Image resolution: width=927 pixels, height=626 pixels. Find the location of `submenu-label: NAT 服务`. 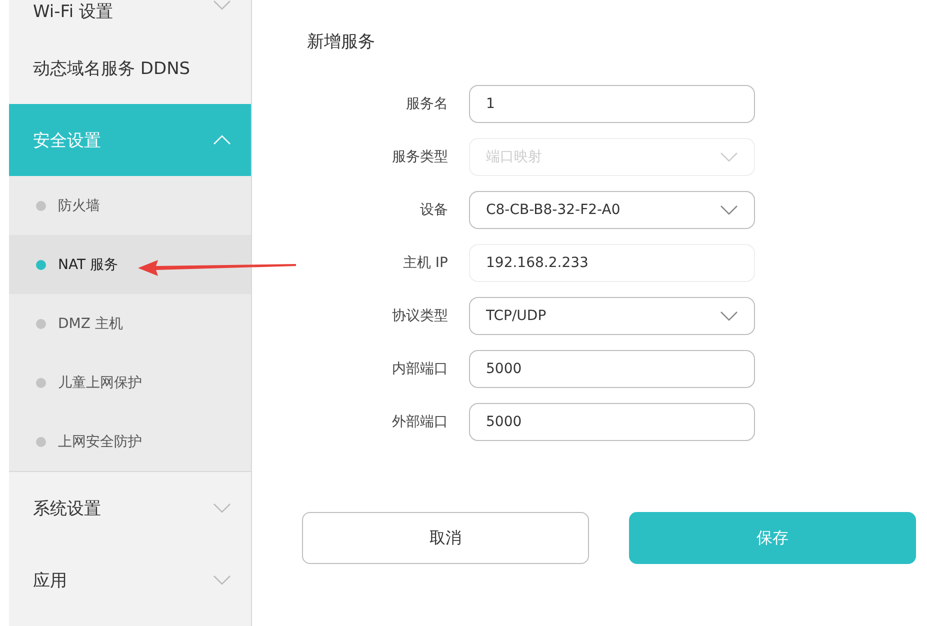

submenu-label: NAT 服务 is located at coordinates (88, 265).